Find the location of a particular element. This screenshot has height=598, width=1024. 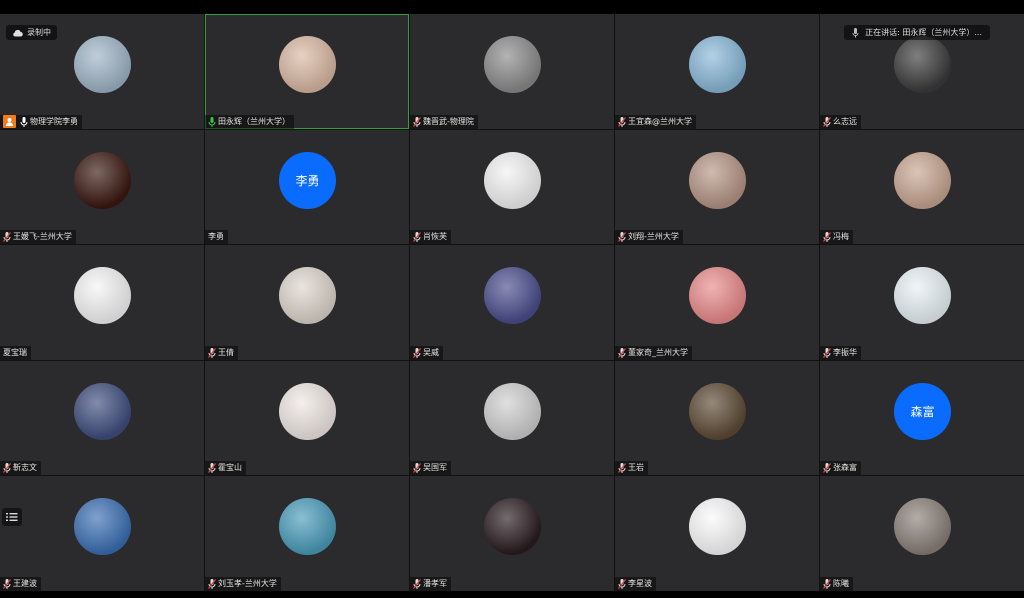

participant-nameplate: 潘孝军 is located at coordinates (430, 583).